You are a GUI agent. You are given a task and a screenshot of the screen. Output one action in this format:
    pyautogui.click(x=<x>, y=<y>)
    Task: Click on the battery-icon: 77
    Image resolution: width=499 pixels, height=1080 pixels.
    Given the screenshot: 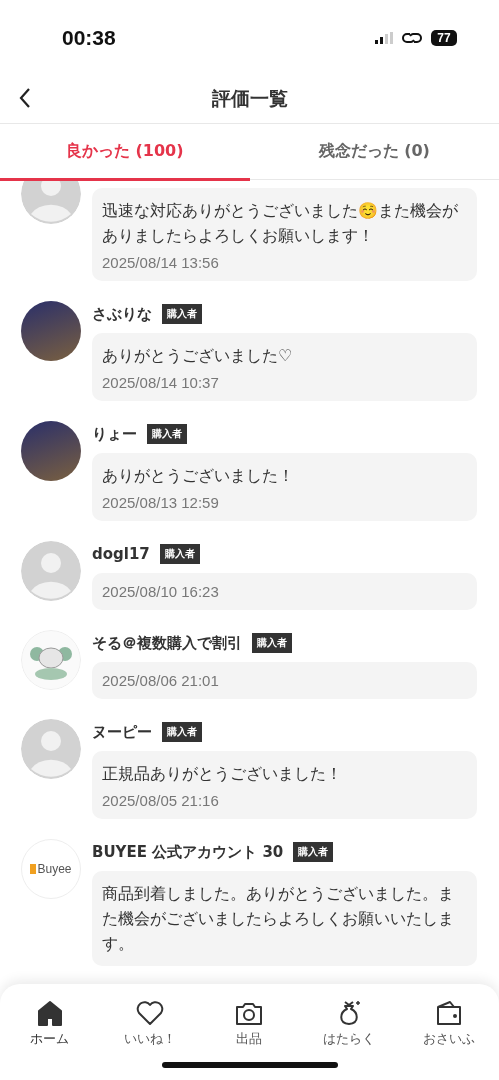 What is the action you would take?
    pyautogui.click(x=444, y=37)
    